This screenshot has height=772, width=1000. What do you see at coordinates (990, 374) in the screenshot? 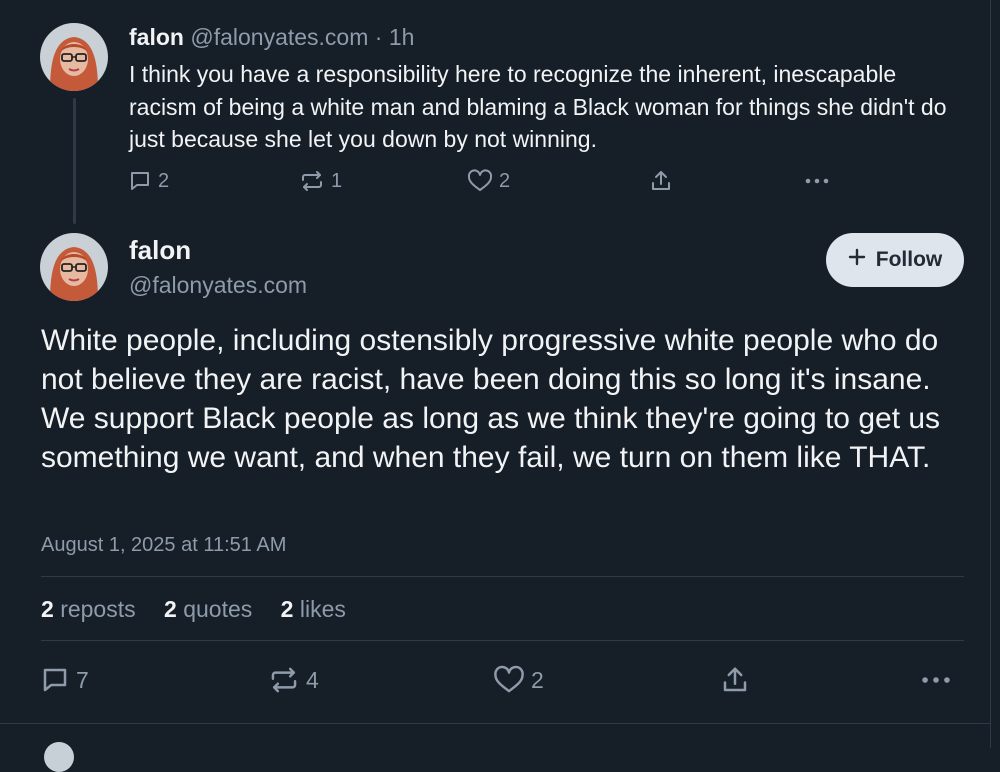
I see `column-border` at bounding box center [990, 374].